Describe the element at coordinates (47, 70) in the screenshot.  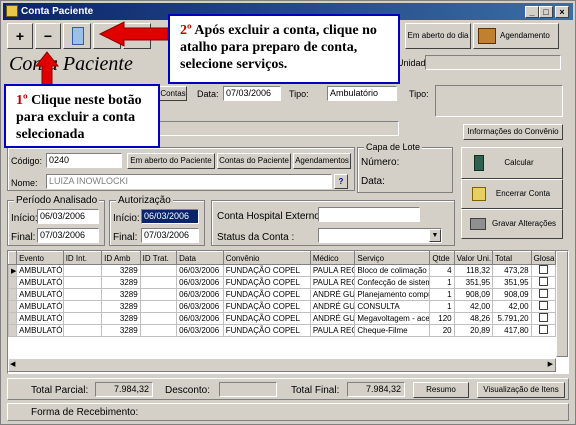
I see `arrow-to-delete` at that location.